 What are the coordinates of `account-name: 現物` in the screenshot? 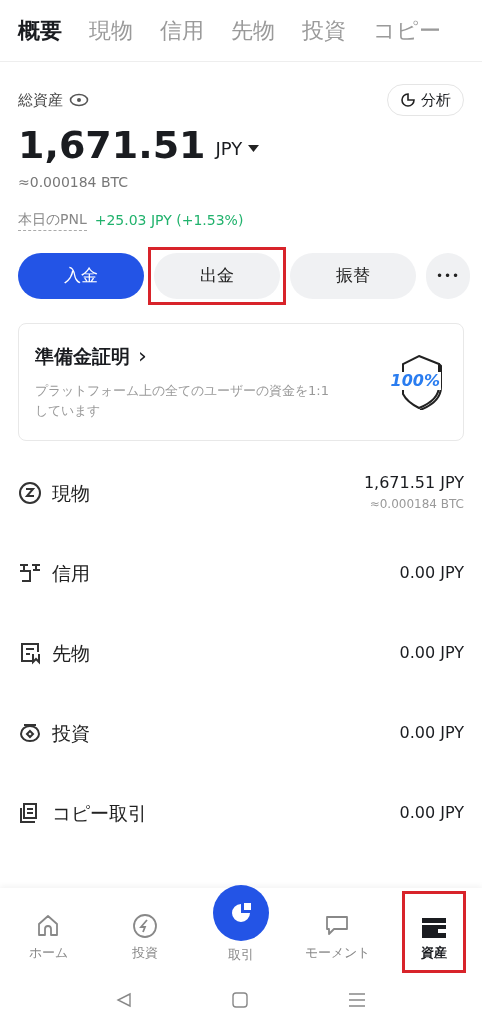 It's located at (71, 493).